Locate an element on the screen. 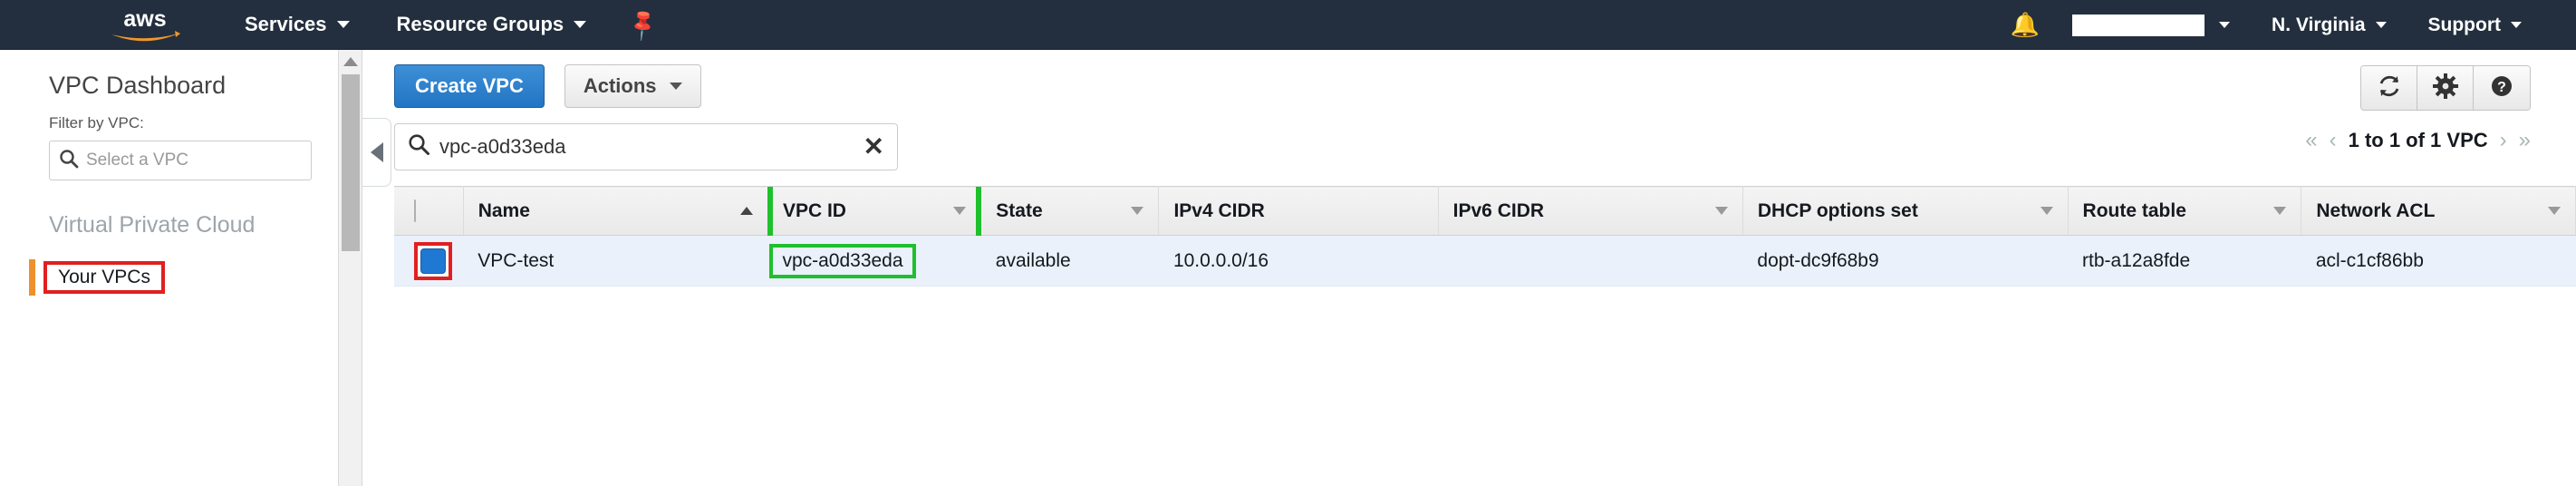 The image size is (2576, 486). svg-text: aws is located at coordinates (144, 19).